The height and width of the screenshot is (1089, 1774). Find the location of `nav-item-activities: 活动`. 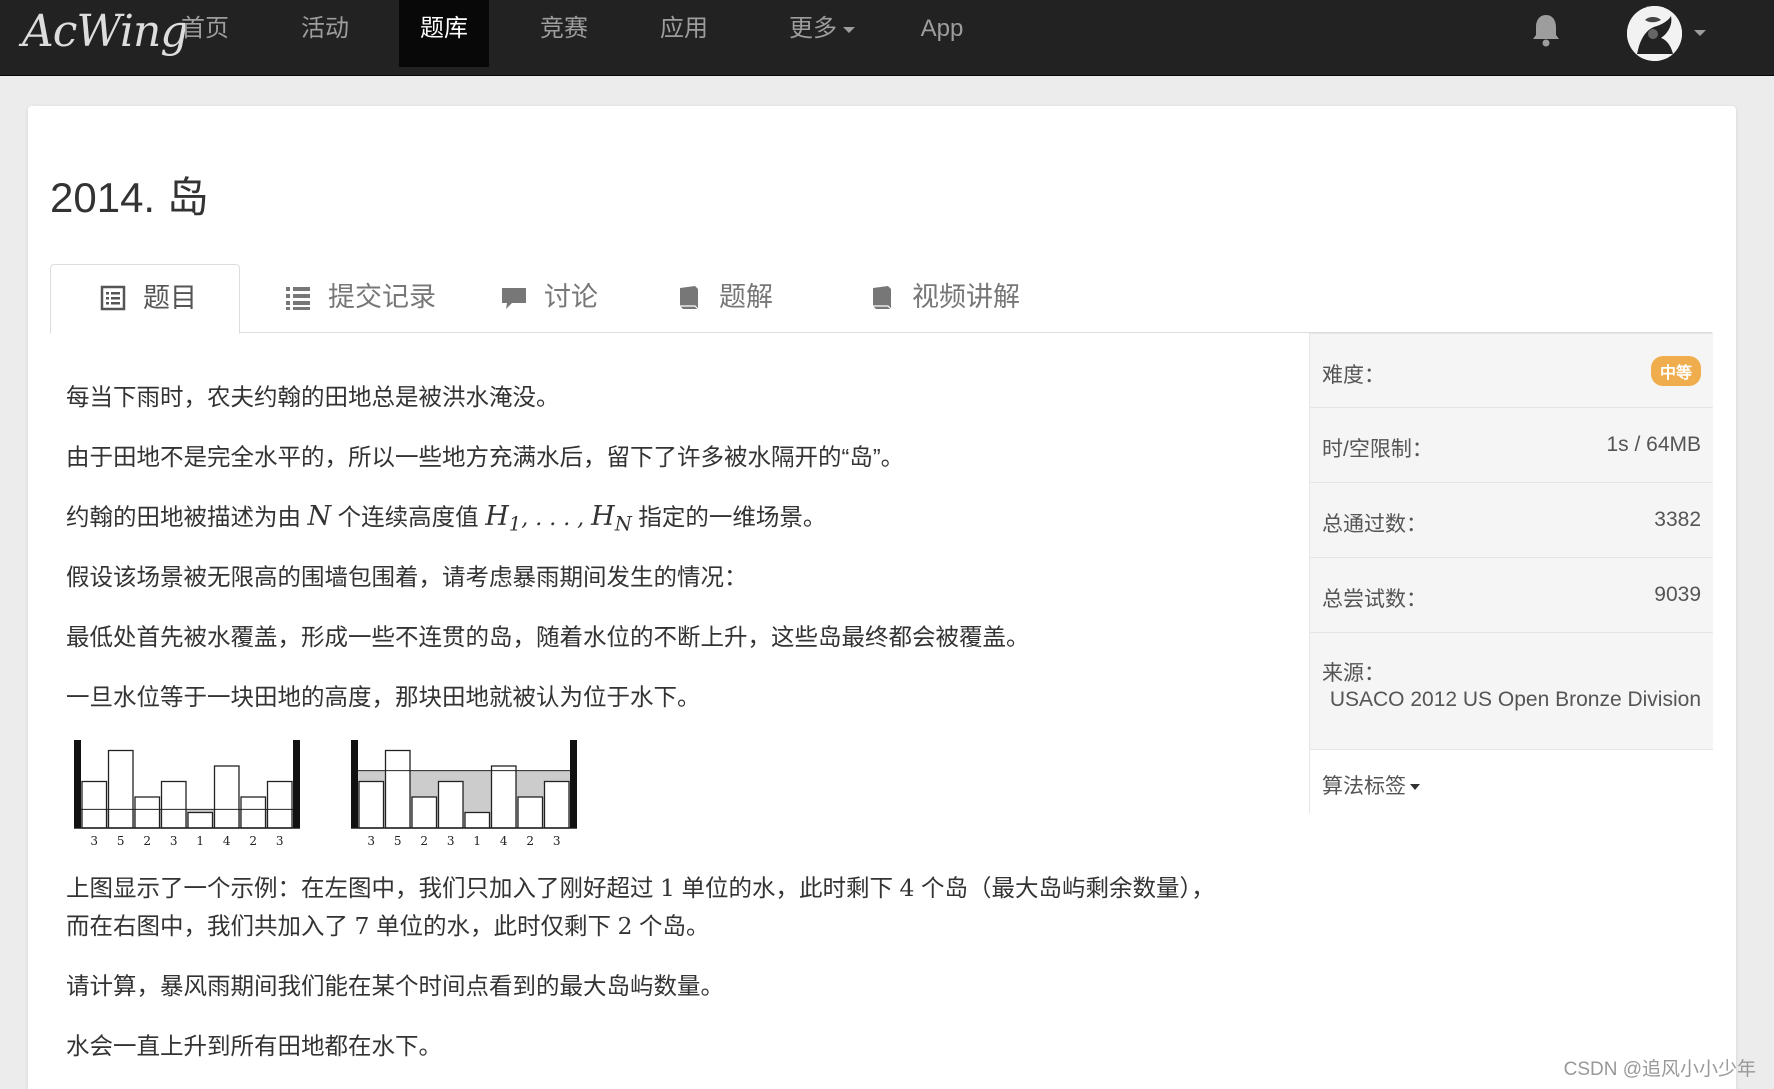

nav-item-activities: 活动 is located at coordinates (325, 33).